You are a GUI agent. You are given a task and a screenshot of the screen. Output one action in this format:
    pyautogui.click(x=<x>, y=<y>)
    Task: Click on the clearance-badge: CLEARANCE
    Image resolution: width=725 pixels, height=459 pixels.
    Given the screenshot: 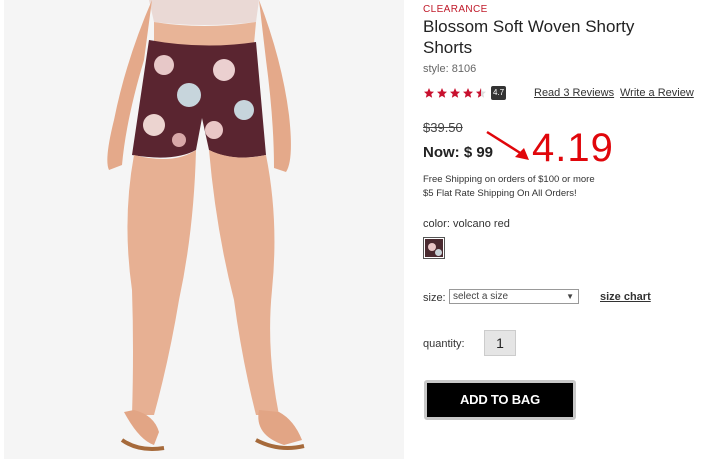 What is the action you would take?
    pyautogui.click(x=455, y=9)
    